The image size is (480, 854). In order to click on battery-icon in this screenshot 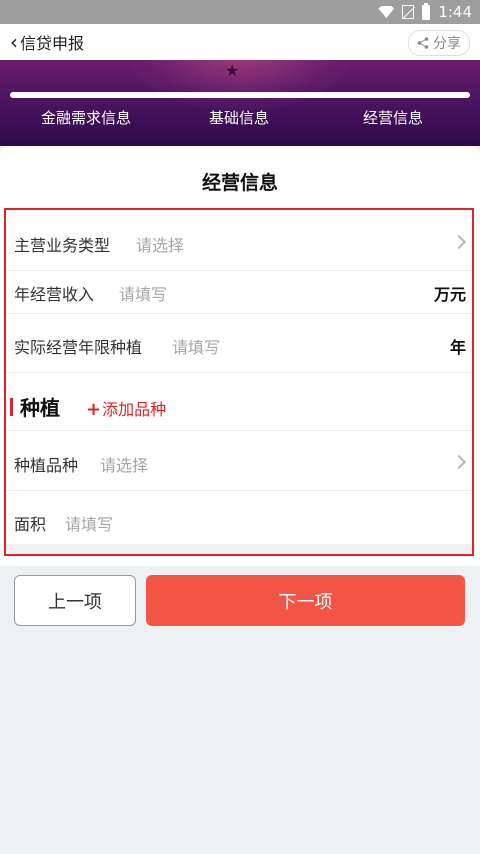, I will do `click(426, 11)`.